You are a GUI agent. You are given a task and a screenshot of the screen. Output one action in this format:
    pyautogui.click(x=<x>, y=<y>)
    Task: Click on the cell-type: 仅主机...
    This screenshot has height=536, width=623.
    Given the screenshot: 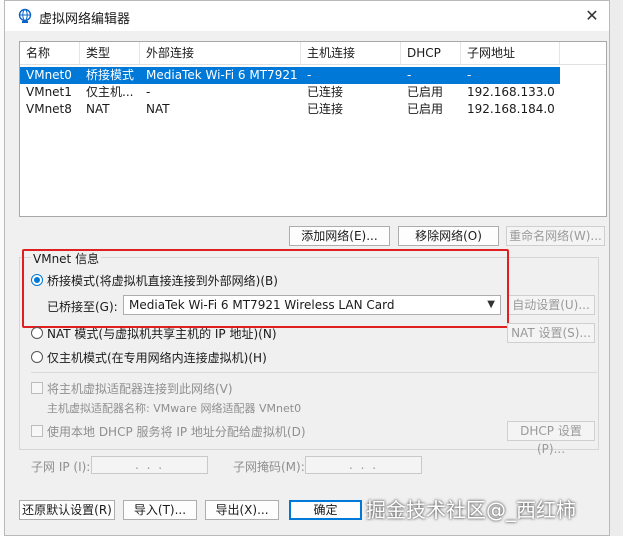 What is the action you would take?
    pyautogui.click(x=110, y=92)
    